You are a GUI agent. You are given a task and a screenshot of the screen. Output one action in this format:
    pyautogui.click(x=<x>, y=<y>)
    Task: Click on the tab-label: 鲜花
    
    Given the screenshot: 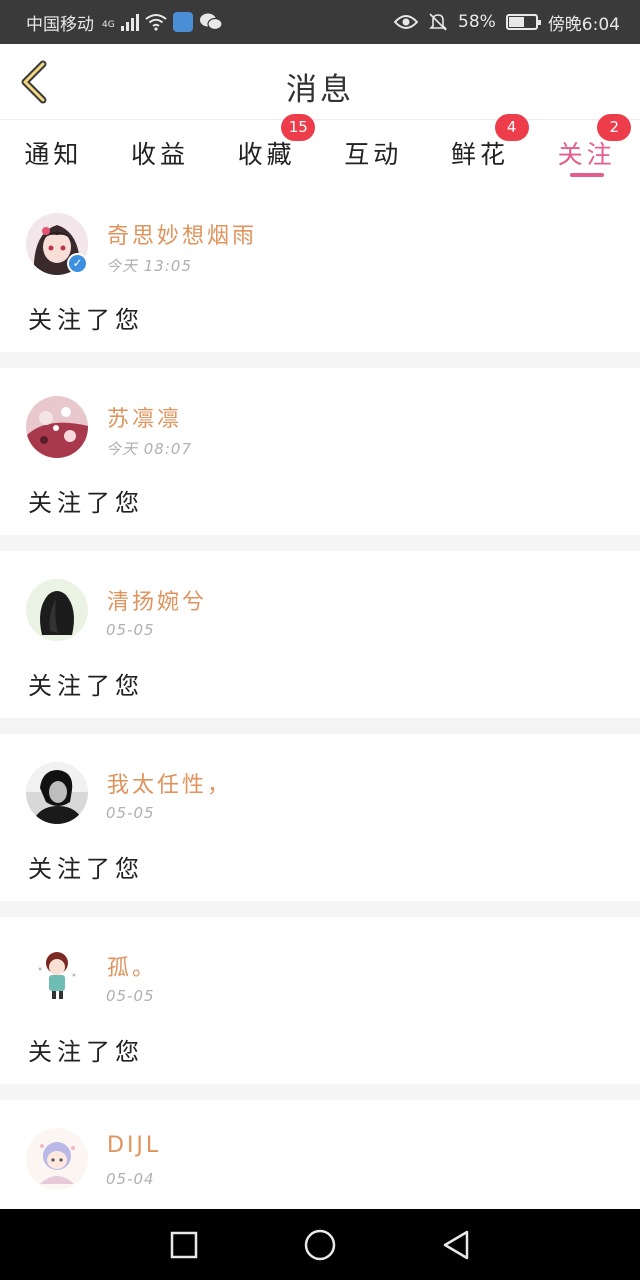 What is the action you would take?
    pyautogui.click(x=479, y=154)
    